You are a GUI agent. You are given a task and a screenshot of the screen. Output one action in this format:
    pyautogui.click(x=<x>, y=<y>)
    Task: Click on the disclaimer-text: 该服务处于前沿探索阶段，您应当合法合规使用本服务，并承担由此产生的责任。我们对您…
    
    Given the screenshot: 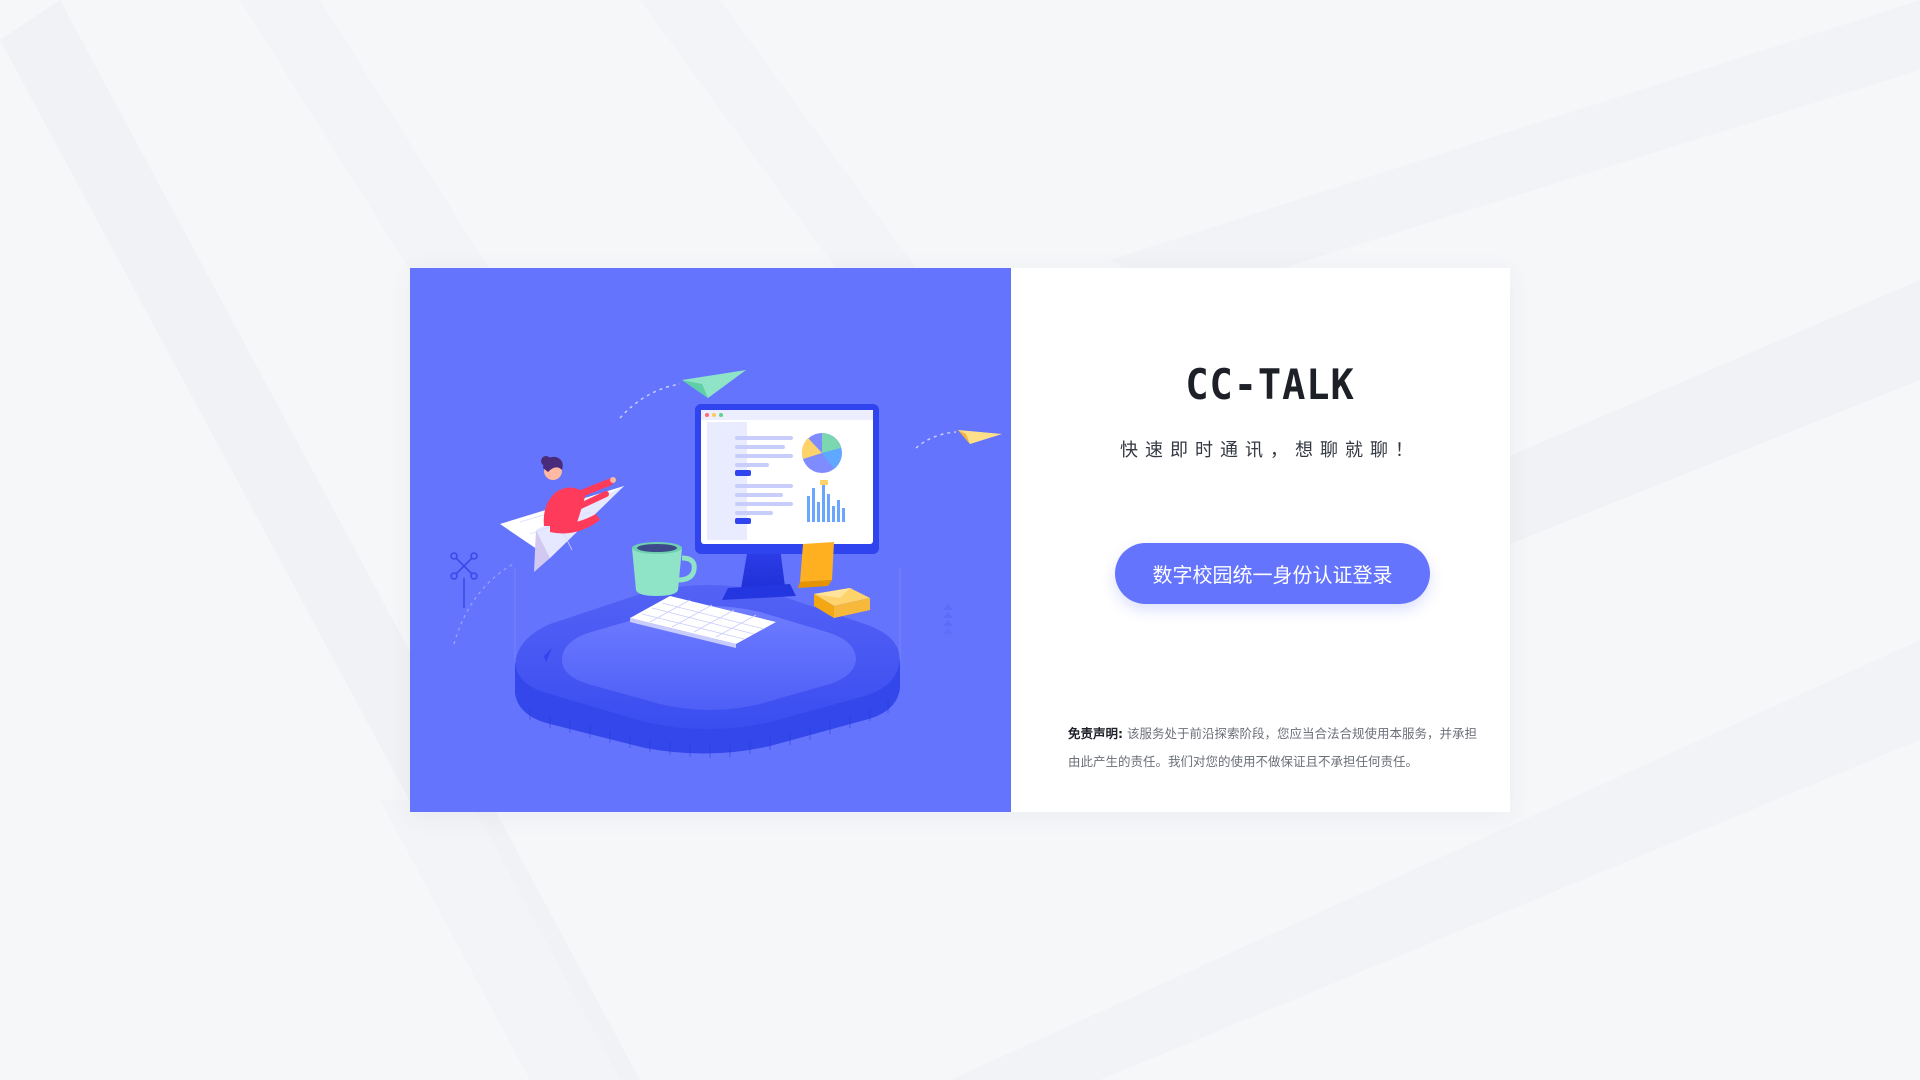 What is the action you would take?
    pyautogui.click(x=1272, y=747)
    